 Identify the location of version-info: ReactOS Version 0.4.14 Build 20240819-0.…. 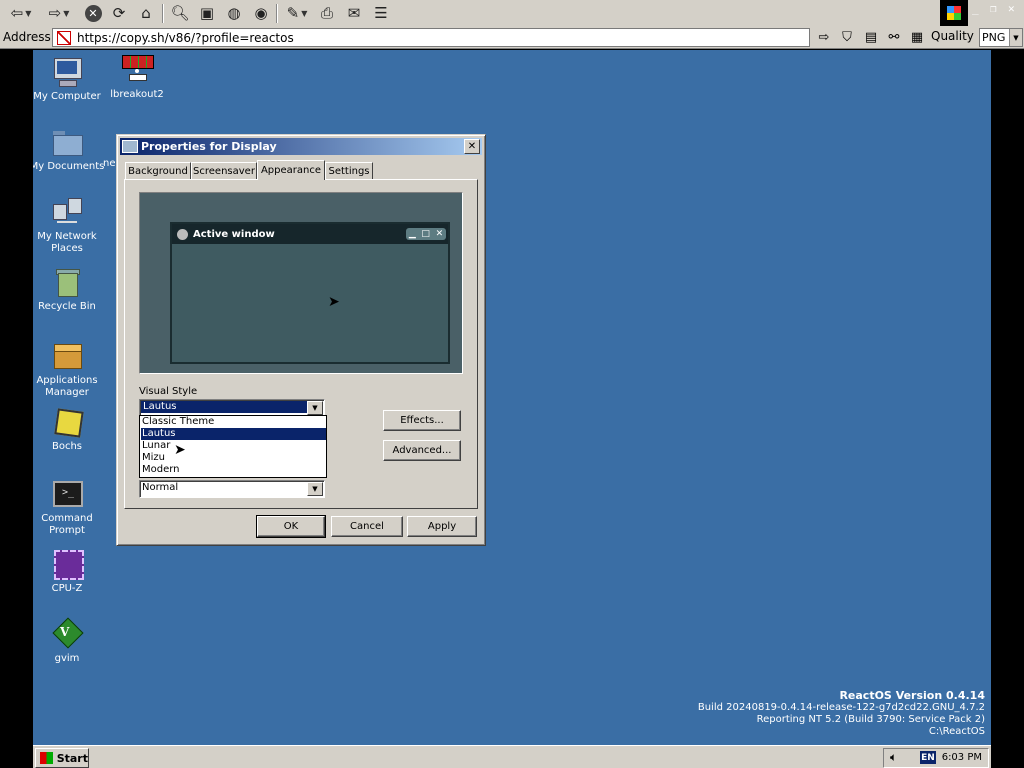
(841, 714).